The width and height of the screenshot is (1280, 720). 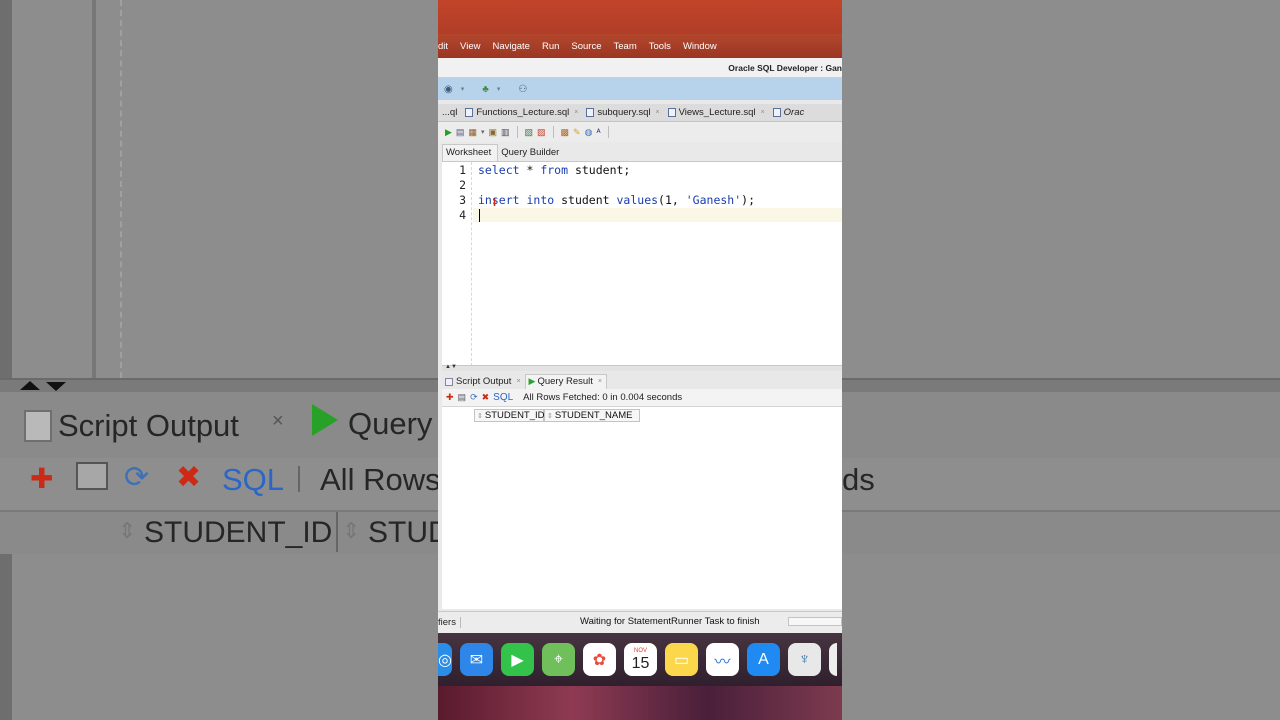 What do you see at coordinates (472, 132) in the screenshot?
I see `commit-icon: ▦` at bounding box center [472, 132].